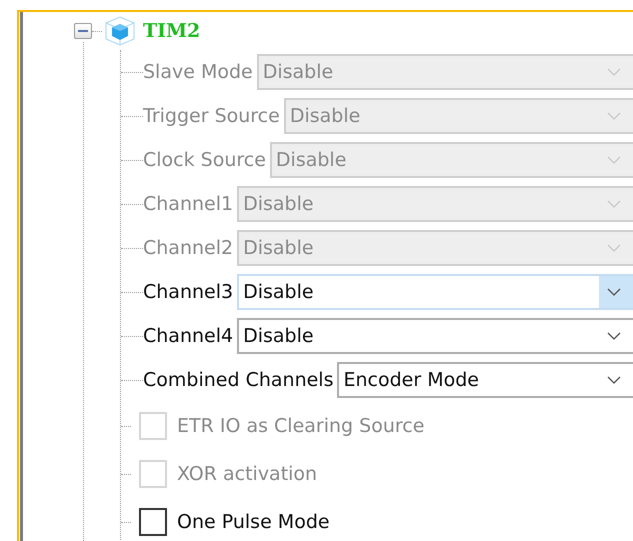  Describe the element at coordinates (300, 426) in the screenshot. I see `checkbox-label: ETR IO as Clearing Source` at that location.